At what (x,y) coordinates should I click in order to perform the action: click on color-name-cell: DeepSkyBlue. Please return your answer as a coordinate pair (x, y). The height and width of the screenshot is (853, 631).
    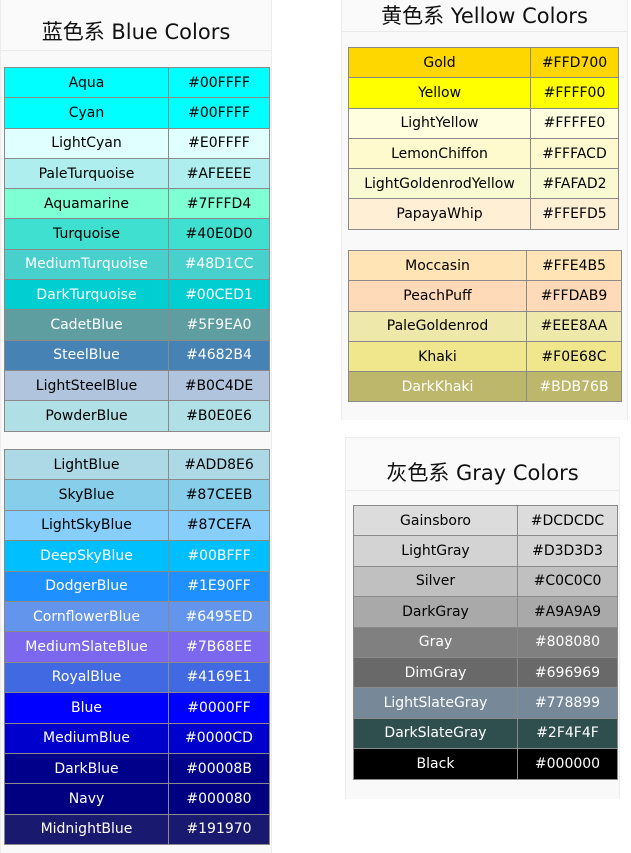
    Looking at the image, I should click on (86, 556).